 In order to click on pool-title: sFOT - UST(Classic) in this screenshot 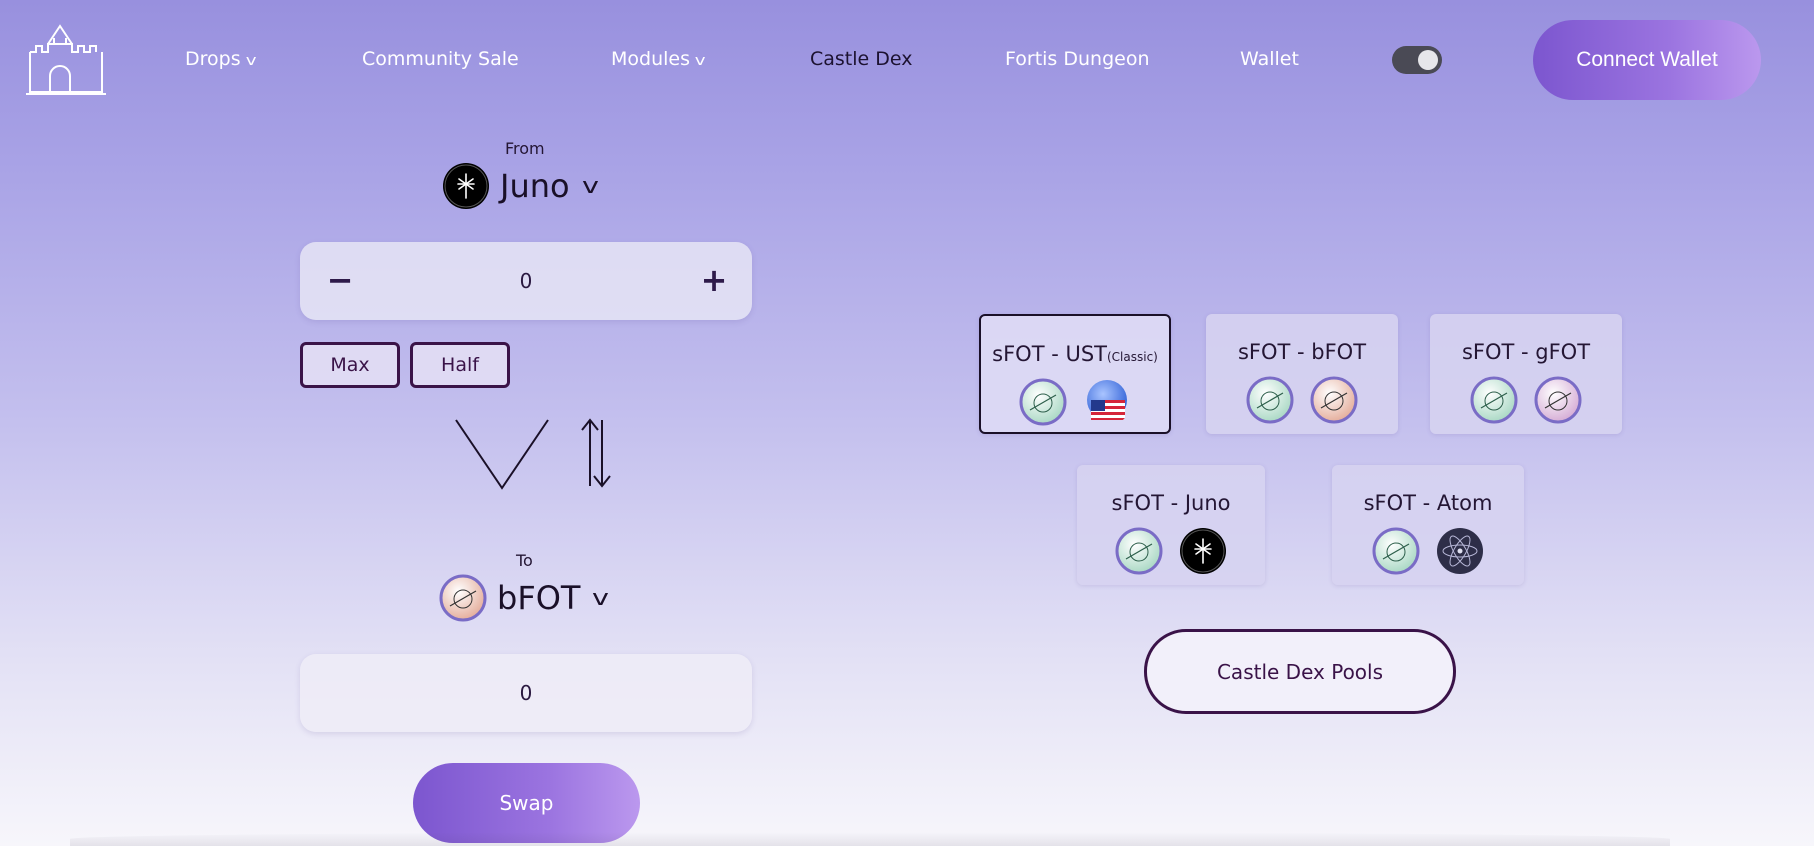, I will do `click(1075, 354)`.